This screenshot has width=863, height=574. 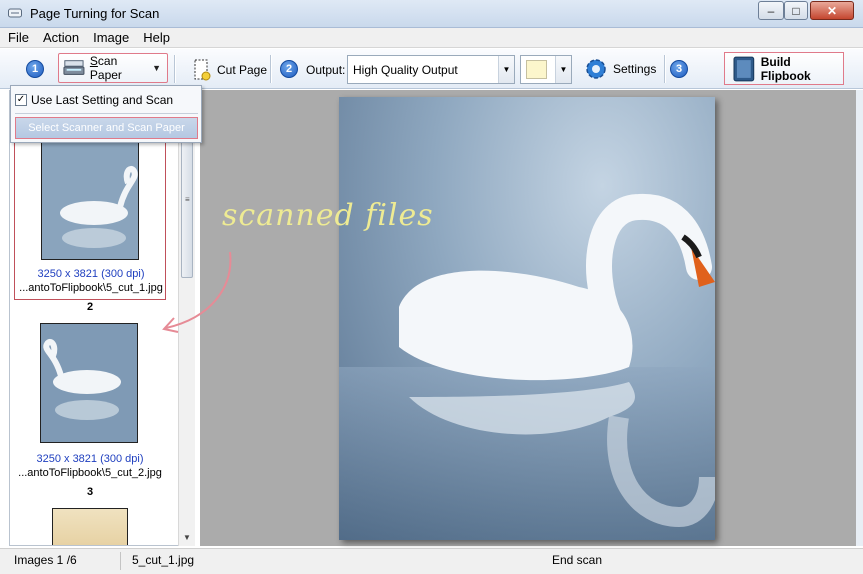 I want to click on thumbnail-number: 3, so click(x=90, y=492).